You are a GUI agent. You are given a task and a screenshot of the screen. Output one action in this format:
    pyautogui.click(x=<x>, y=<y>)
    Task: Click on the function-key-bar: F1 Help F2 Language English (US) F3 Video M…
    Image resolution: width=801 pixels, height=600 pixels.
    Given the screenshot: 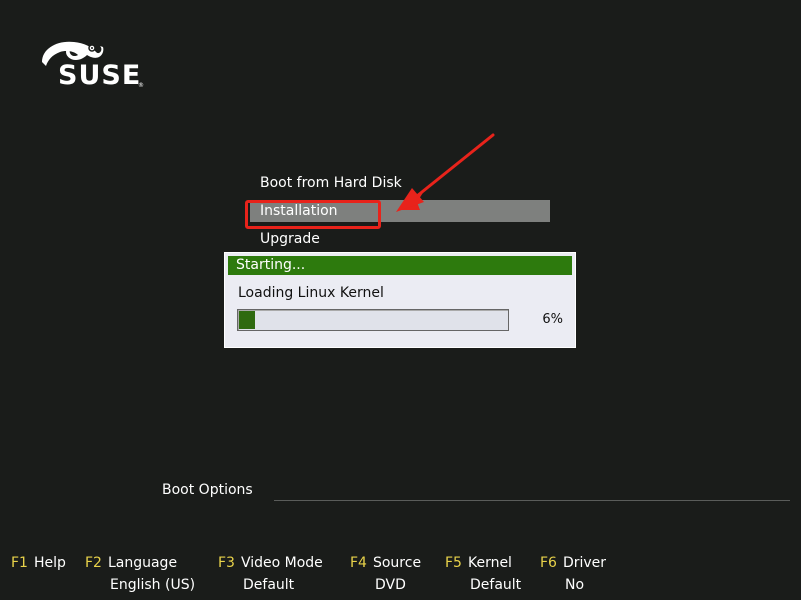 What is the action you would take?
    pyautogui.click(x=400, y=576)
    